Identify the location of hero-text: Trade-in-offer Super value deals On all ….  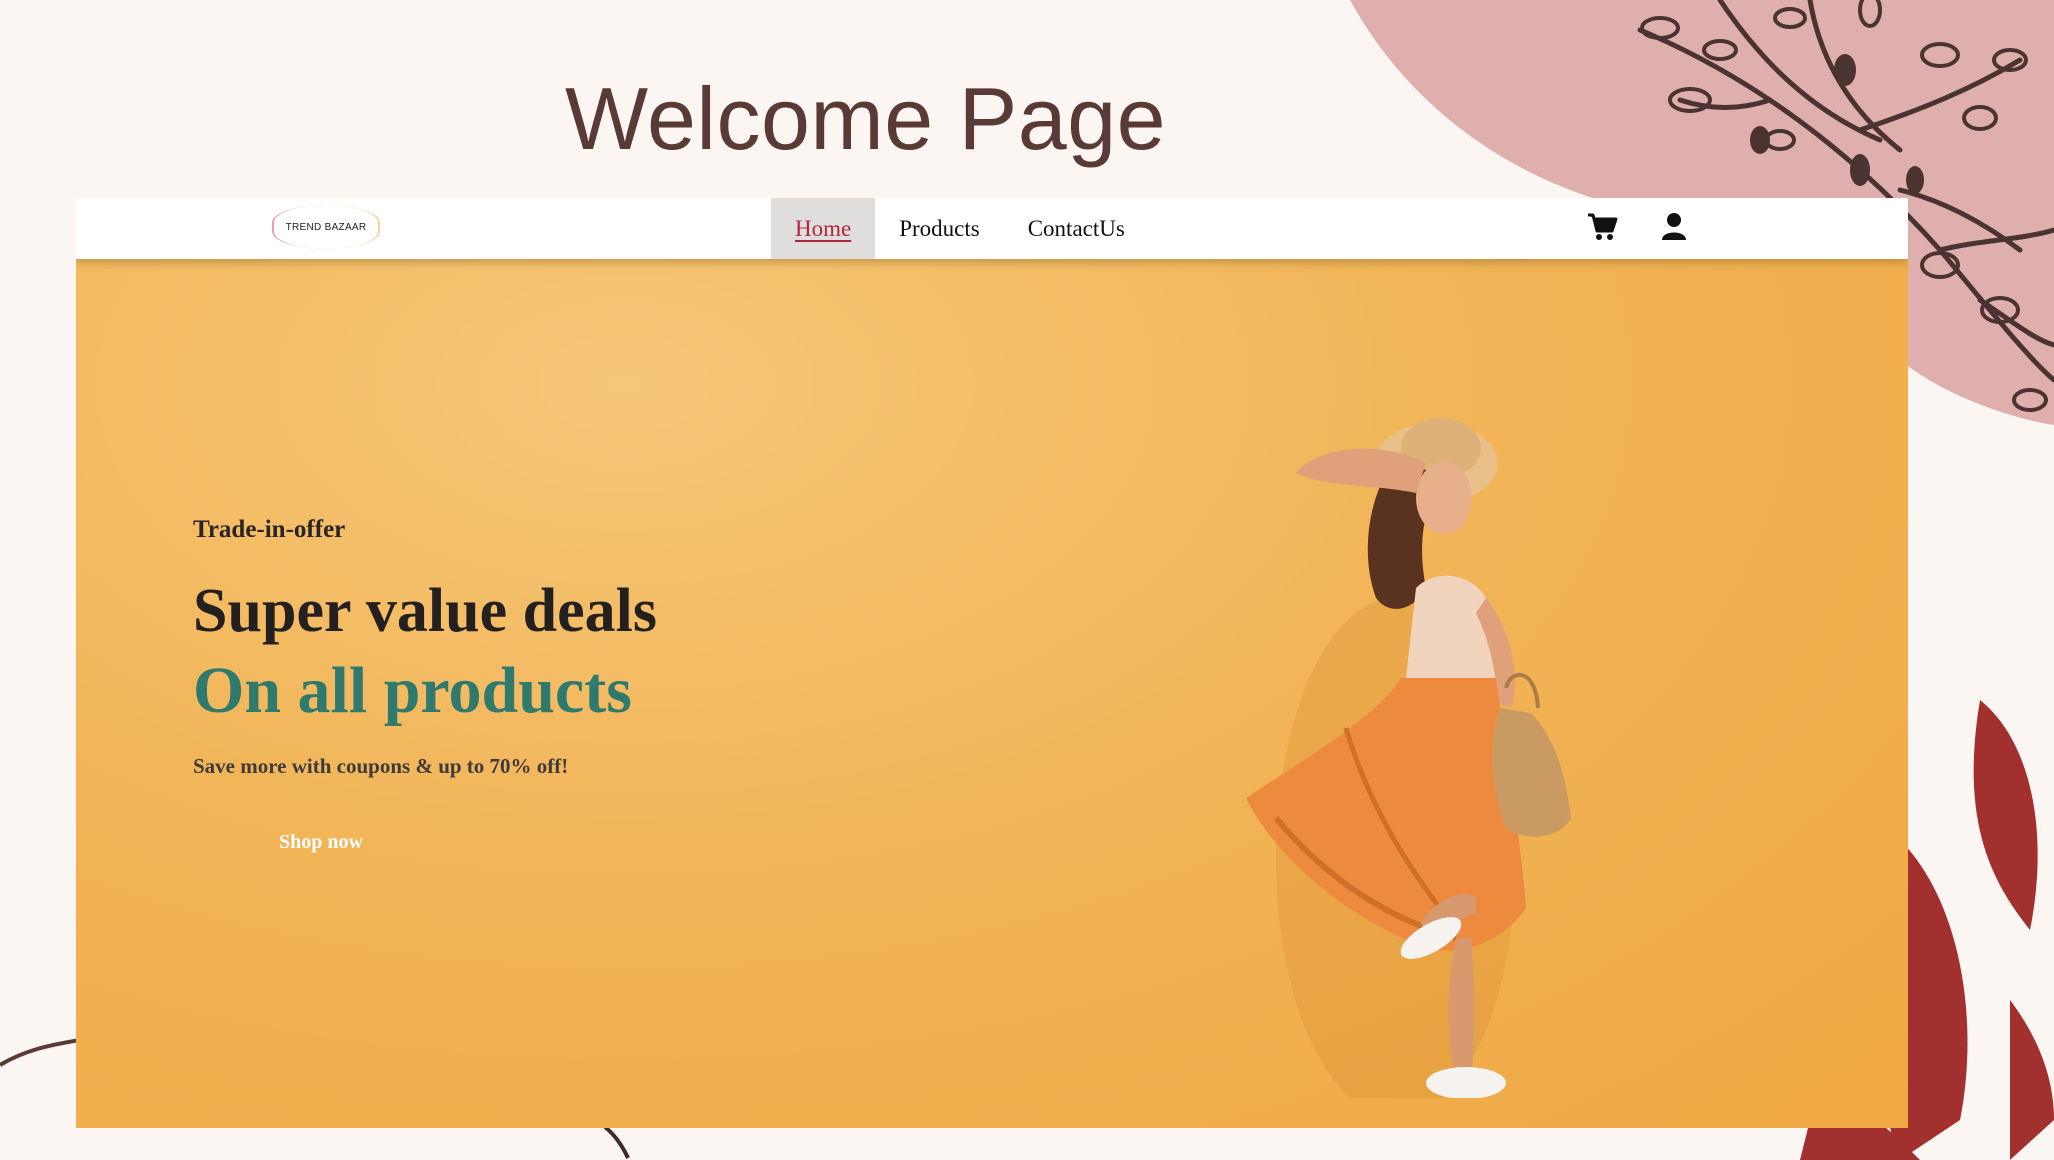
(425, 690).